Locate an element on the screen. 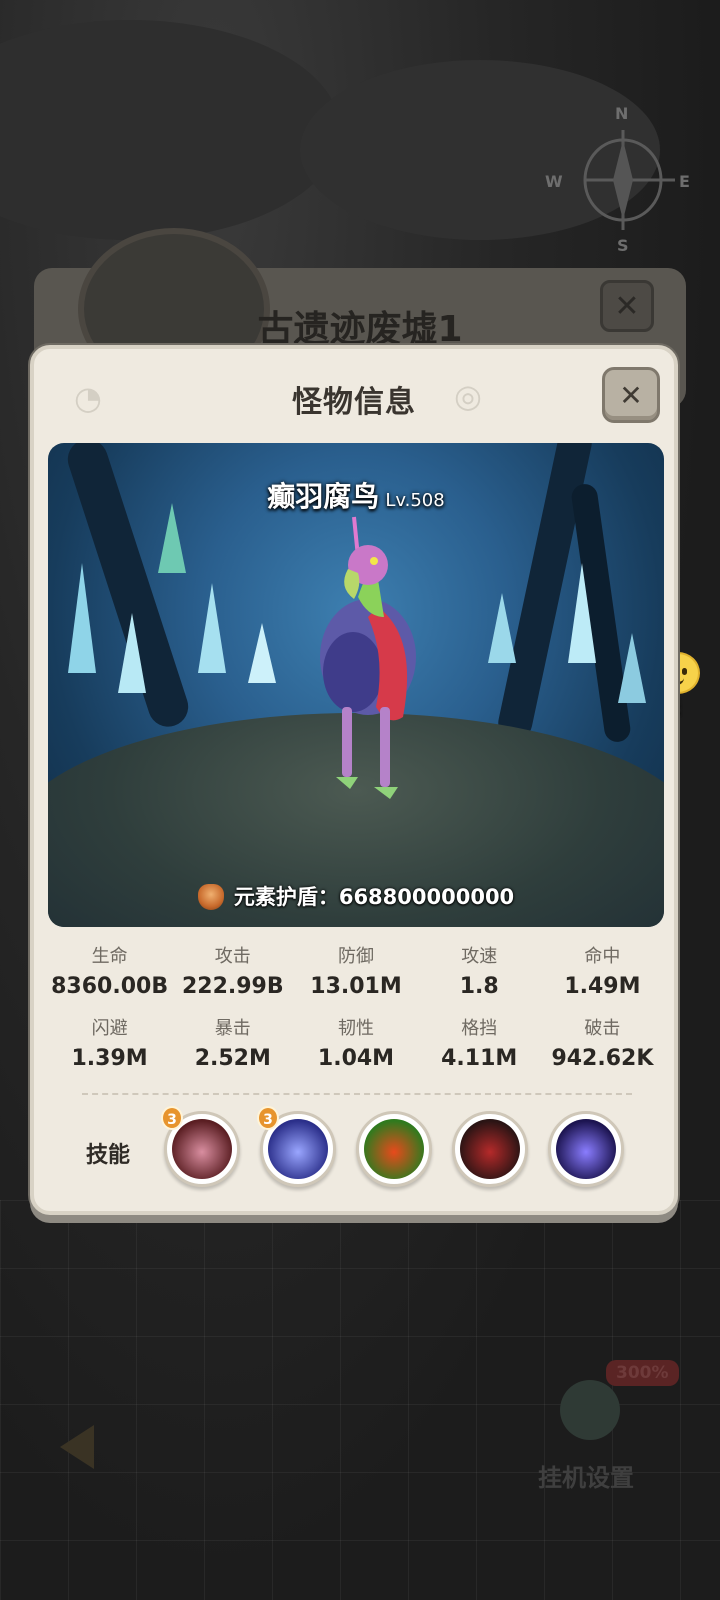 This screenshot has width=720, height=1600. stat-label: 命中 is located at coordinates (602, 956).